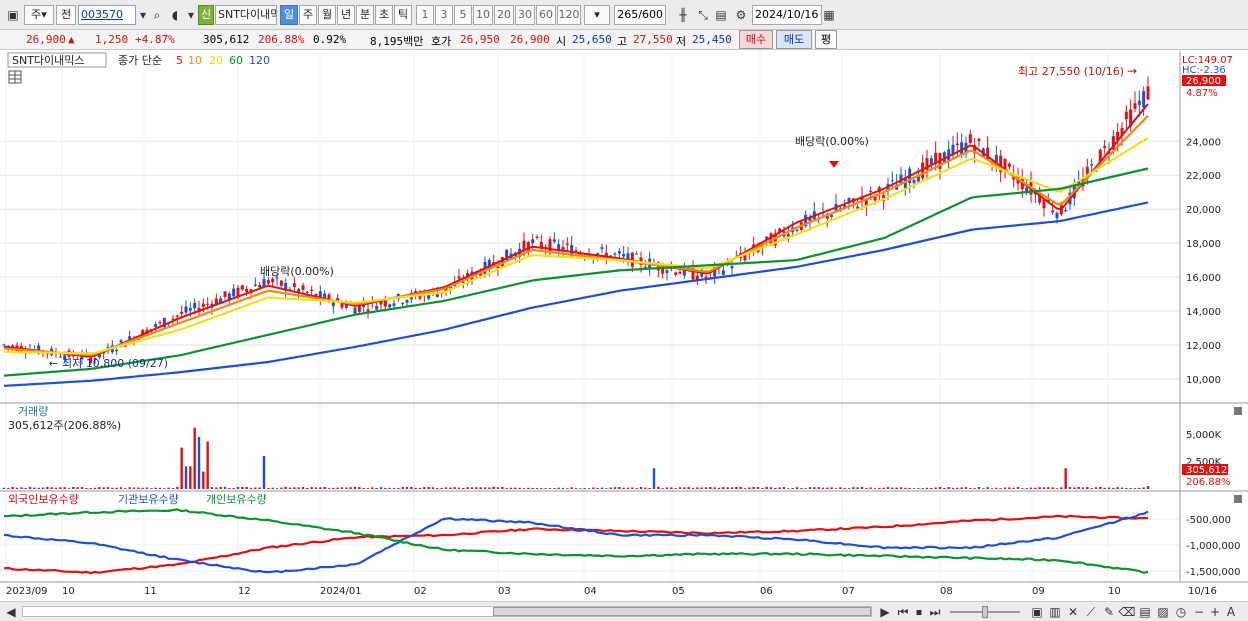 This screenshot has width=1248, height=621. I want to click on period-month: 월, so click(327, 15).